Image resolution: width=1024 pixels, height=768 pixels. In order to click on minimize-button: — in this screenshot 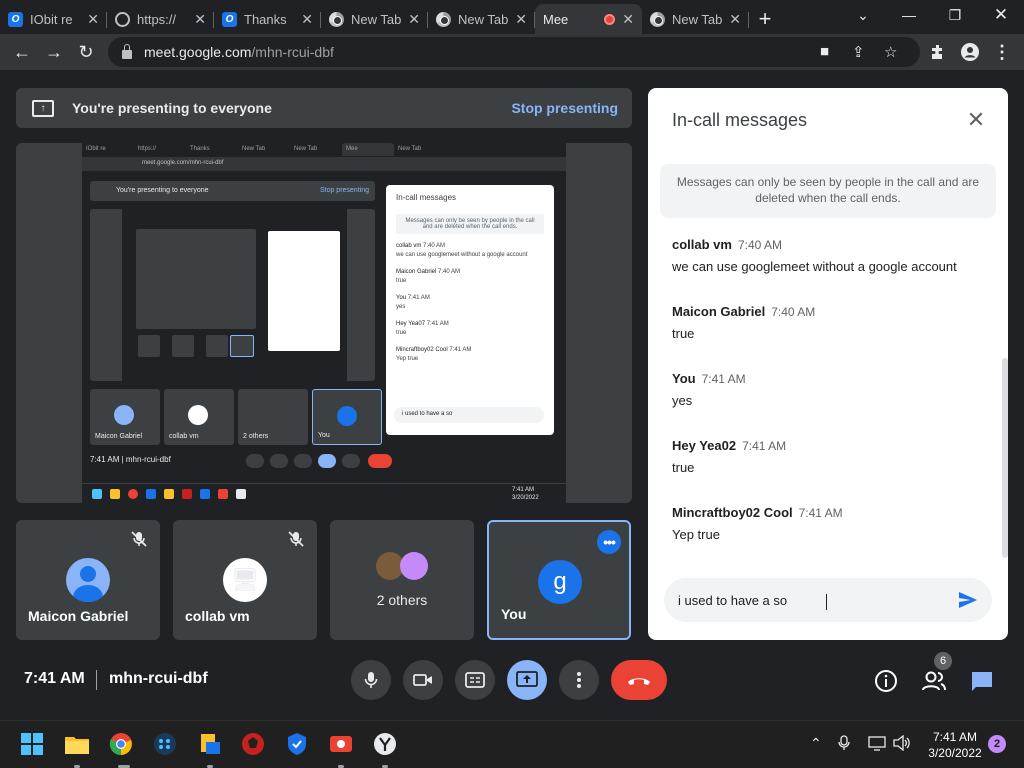, I will do `click(909, 15)`.